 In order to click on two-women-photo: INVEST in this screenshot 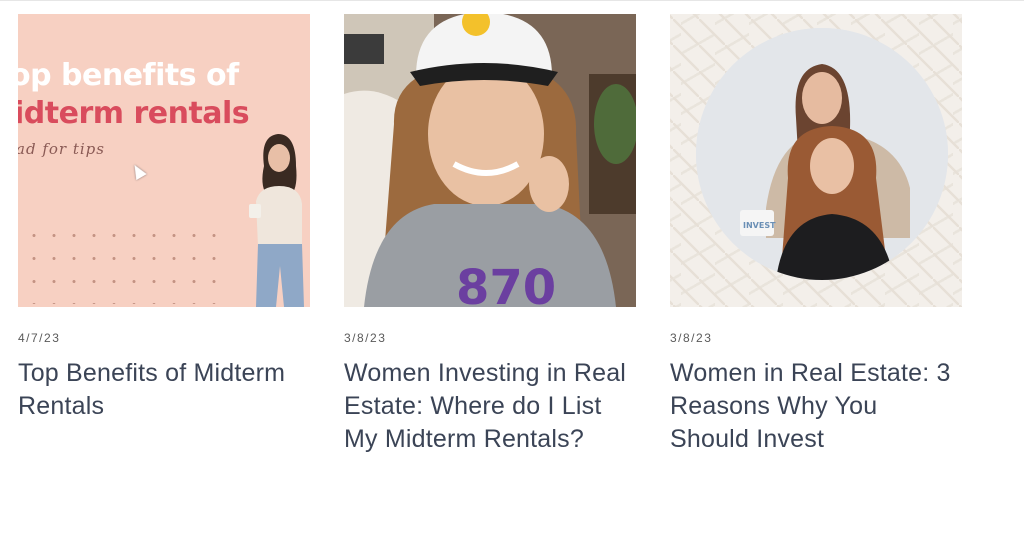, I will do `click(822, 154)`.